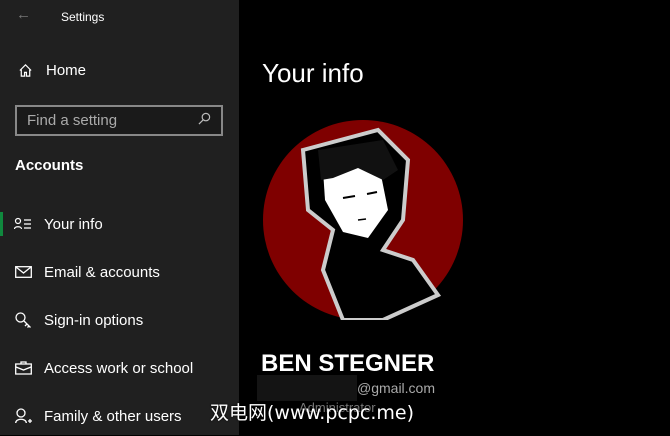 Image resolution: width=670 pixels, height=436 pixels. What do you see at coordinates (23, 368) in the screenshot?
I see `briefcase-icon` at bounding box center [23, 368].